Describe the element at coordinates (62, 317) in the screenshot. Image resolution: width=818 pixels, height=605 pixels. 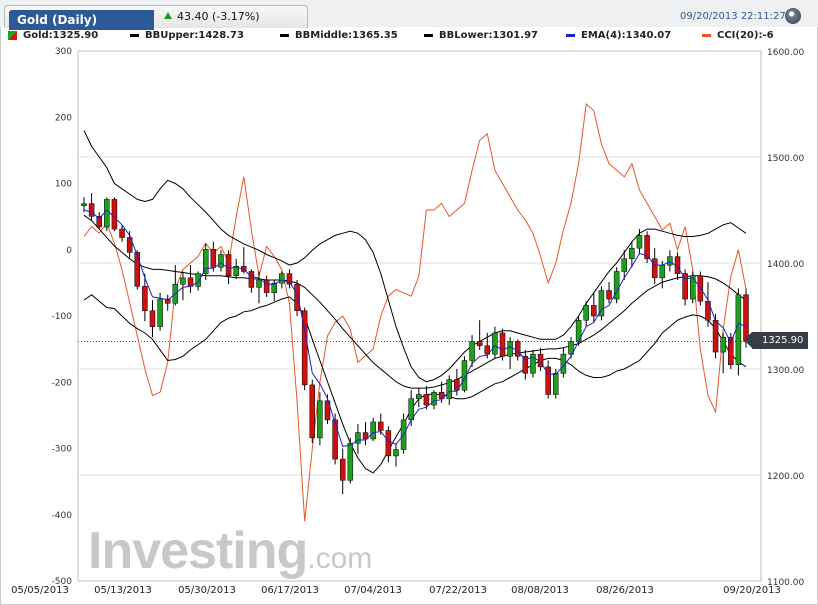
I see `cci-tick-label: -100` at that location.